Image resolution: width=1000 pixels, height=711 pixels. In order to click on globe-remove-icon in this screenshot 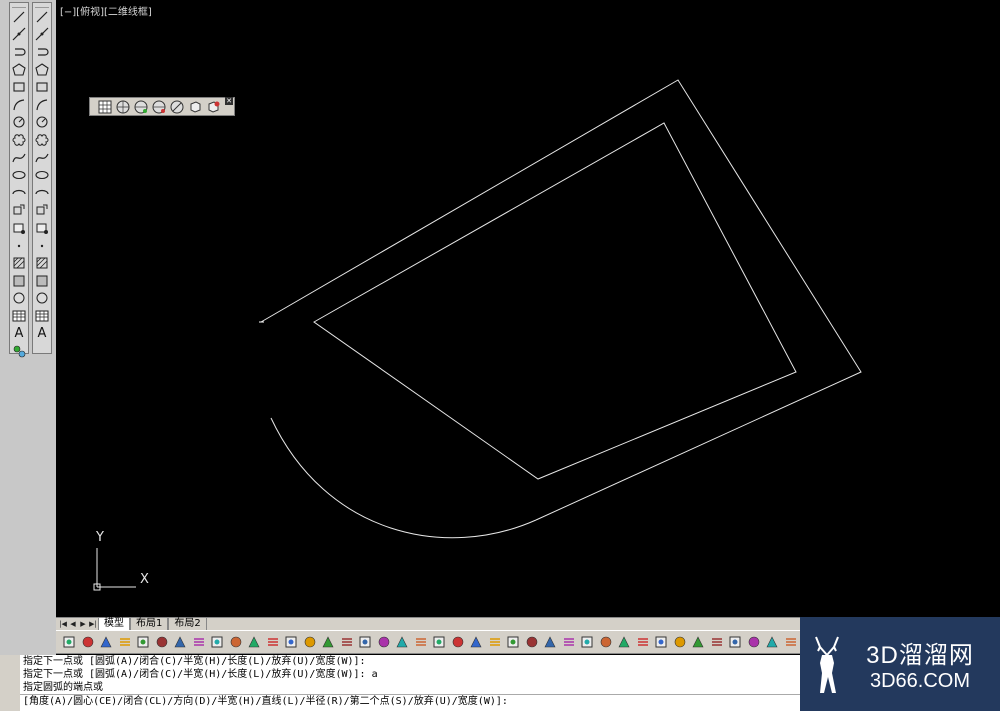, I will do `click(159, 106)`.